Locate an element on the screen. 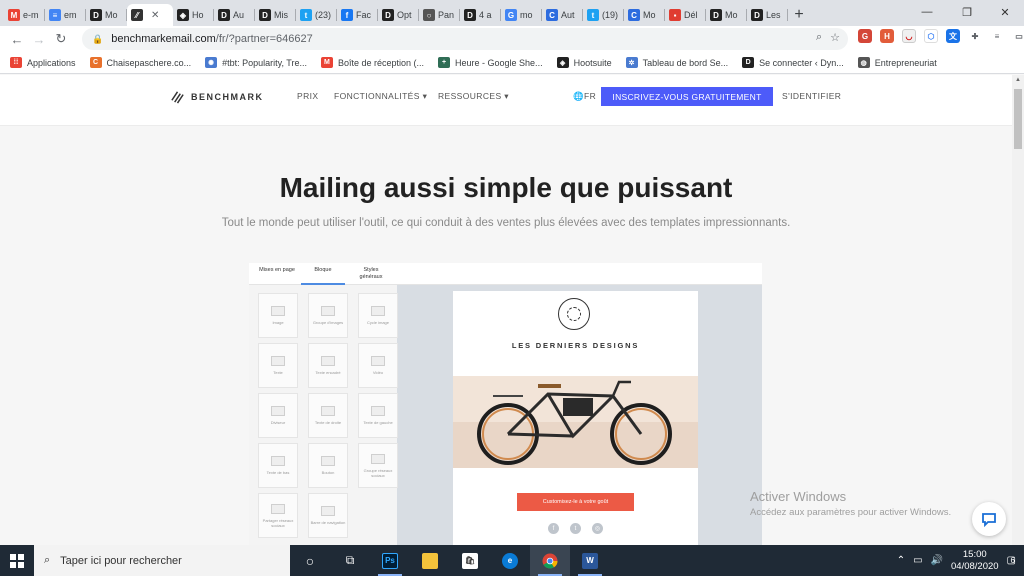 Image resolution: width=1024 pixels, height=576 pixels. bookmark-item: ⁞⁞ Applications is located at coordinates (43, 62).